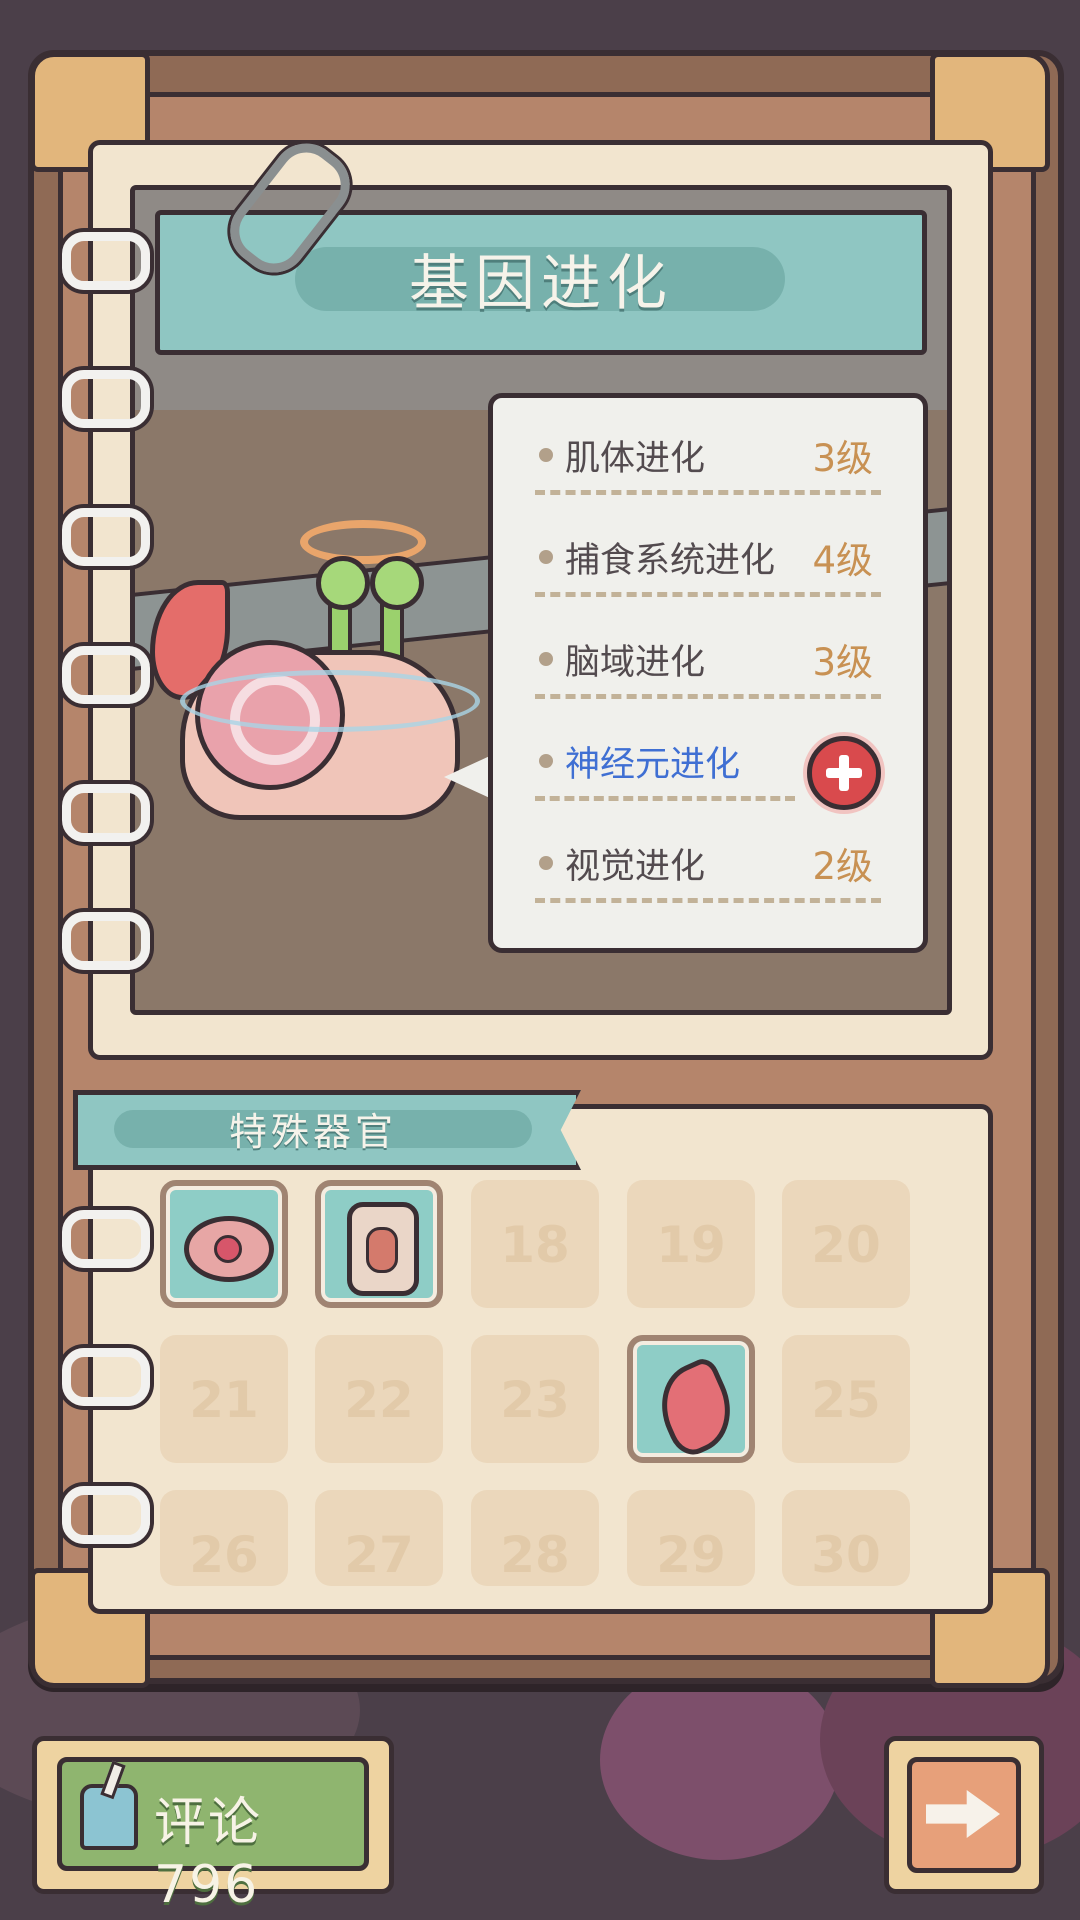 Image resolution: width=1080 pixels, height=1920 pixels. I want to click on add-plus-icon, so click(844, 773).